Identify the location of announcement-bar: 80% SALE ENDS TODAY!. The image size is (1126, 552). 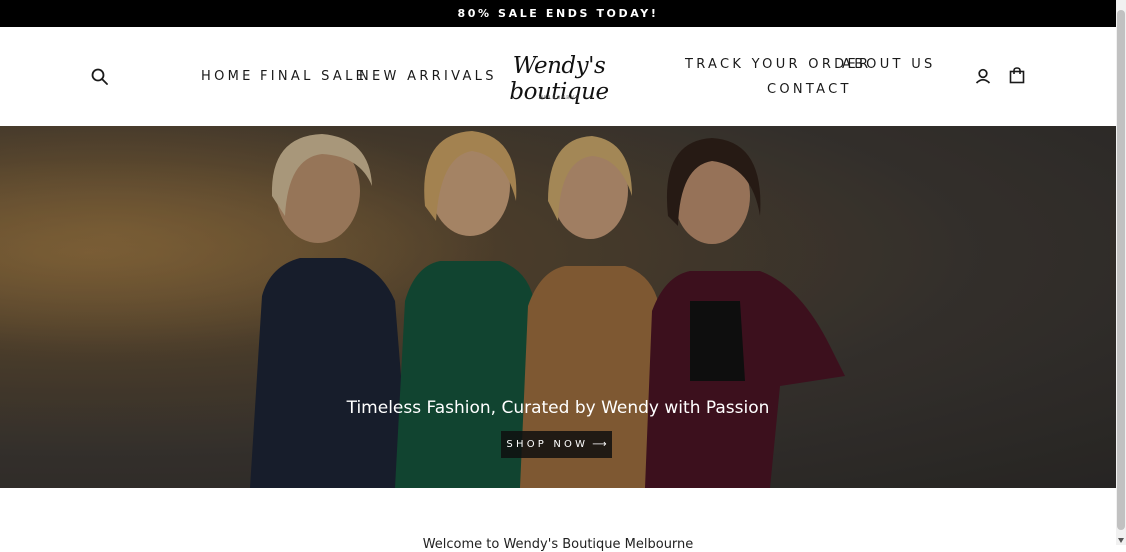
(558, 14).